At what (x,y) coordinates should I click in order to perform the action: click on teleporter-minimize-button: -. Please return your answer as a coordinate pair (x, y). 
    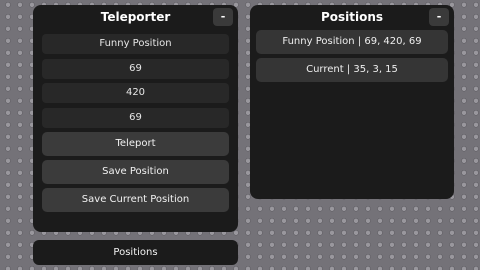
    Looking at the image, I should click on (223, 17).